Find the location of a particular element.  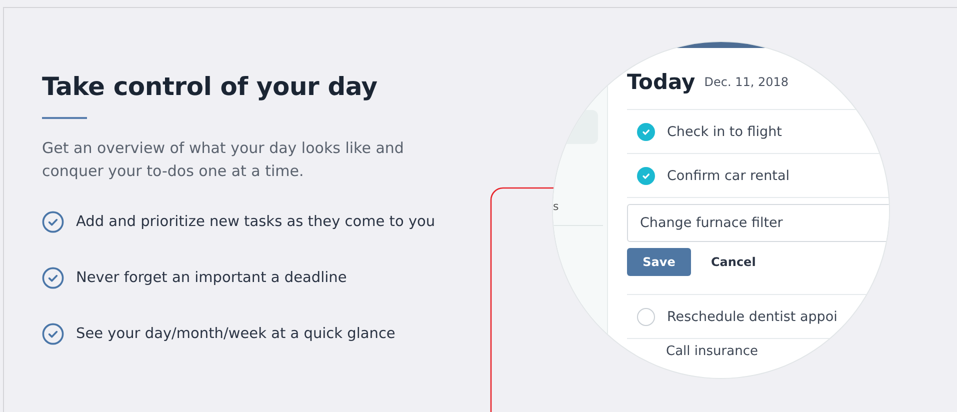

feature-text: See your day/month/week at a quick glance is located at coordinates (236, 334).